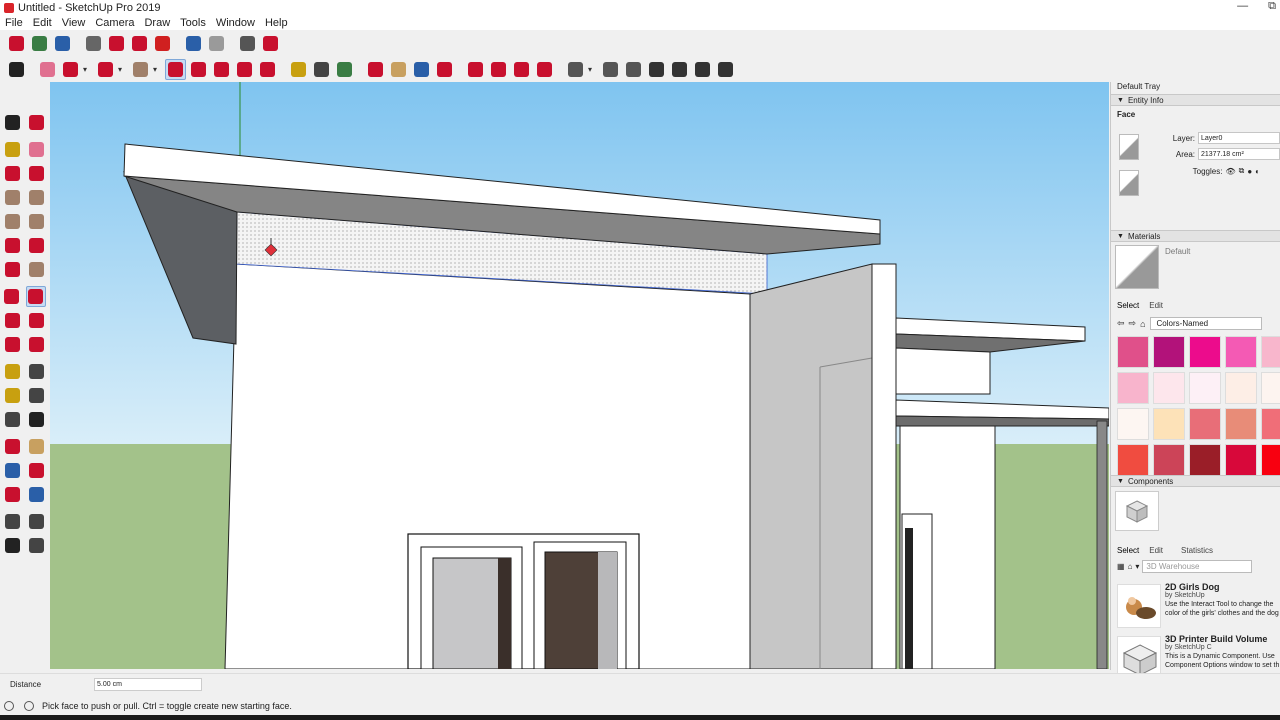 The height and width of the screenshot is (720, 1280). I want to click on materials-header: ▼ Materials, so click(1195, 236).